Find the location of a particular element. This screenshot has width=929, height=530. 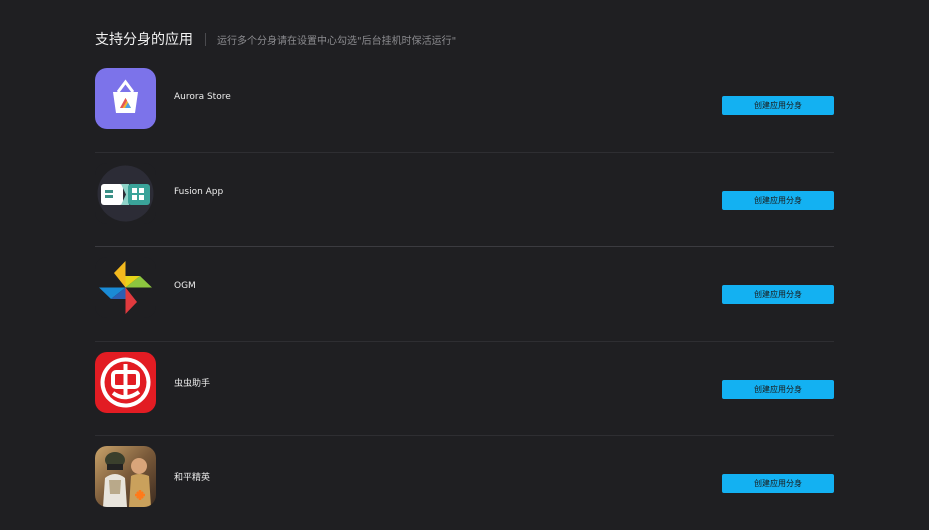

app-name: OGM is located at coordinates (185, 286).